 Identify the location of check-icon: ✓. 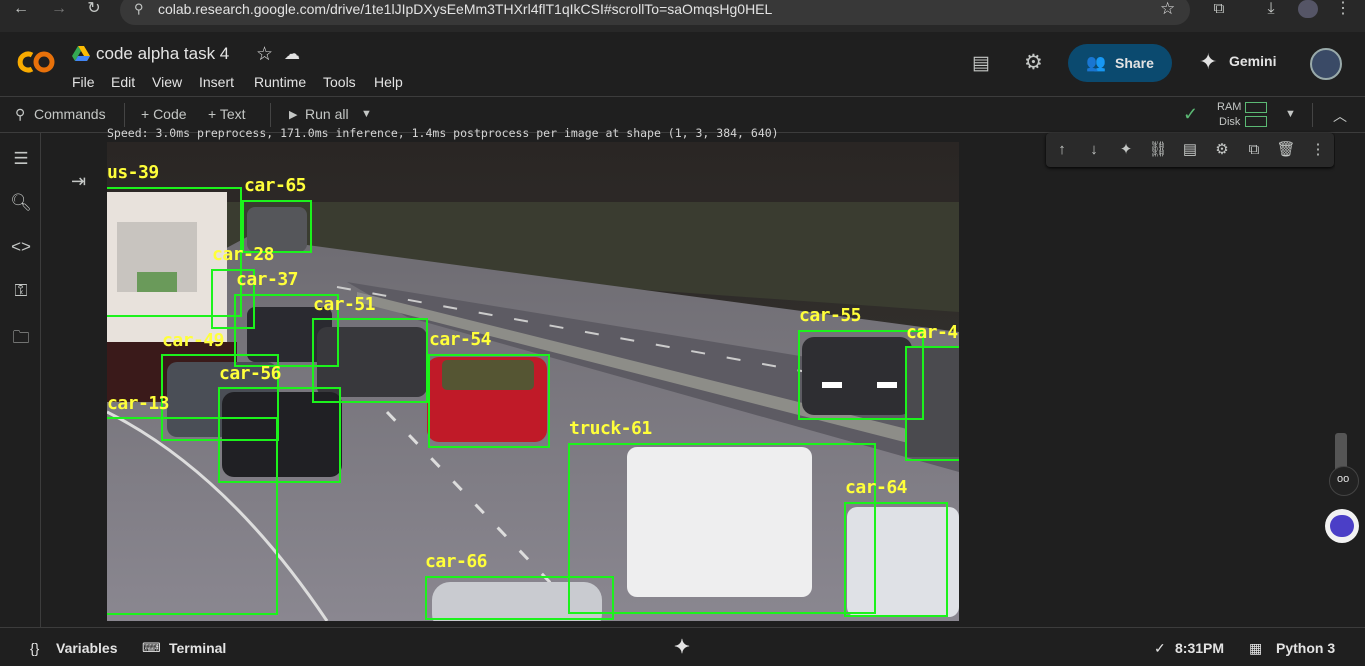
(1160, 648).